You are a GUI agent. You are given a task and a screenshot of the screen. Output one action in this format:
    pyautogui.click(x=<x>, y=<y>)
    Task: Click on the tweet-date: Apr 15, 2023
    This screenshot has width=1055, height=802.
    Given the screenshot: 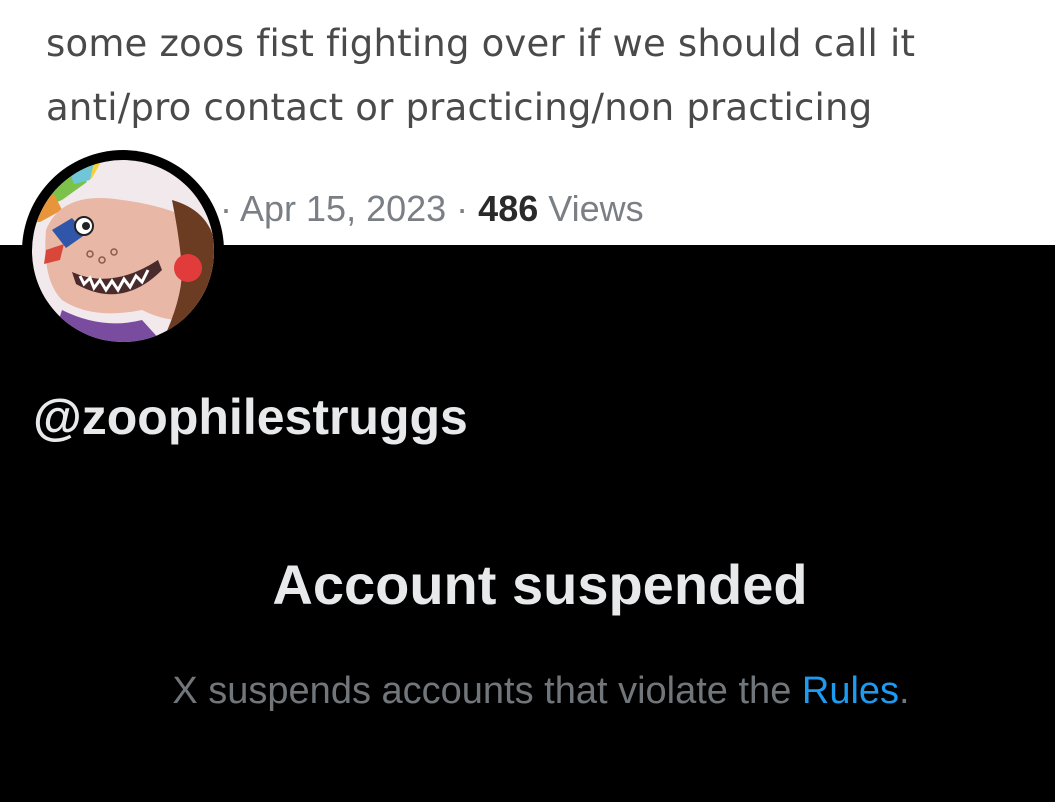 What is the action you would take?
    pyautogui.click(x=343, y=208)
    